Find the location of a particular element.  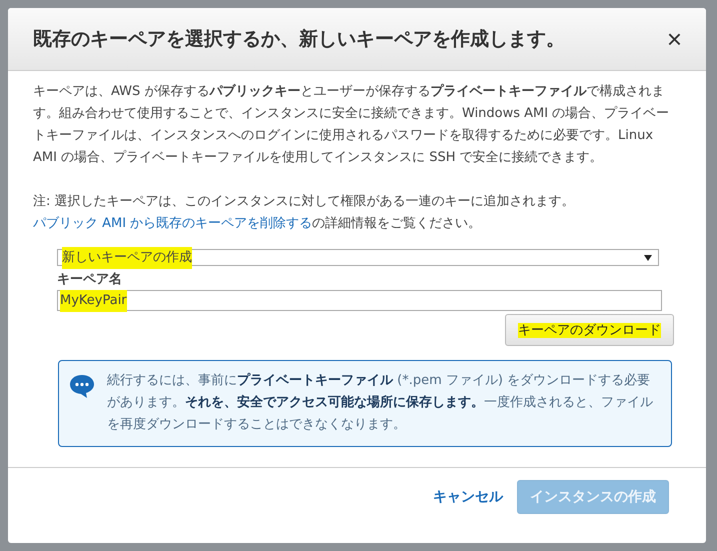

caret-icon is located at coordinates (648, 257).